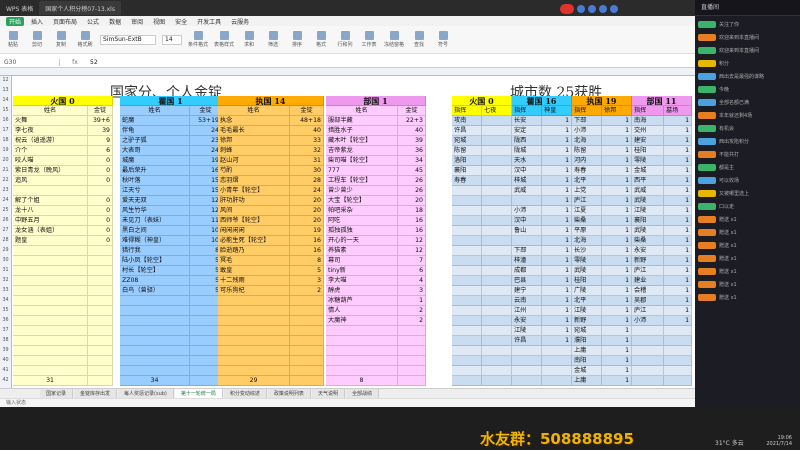 This screenshot has height=450, width=800. What do you see at coordinates (467, 141) in the screenshot?
I see `city-name: 宛城` at bounding box center [467, 141].